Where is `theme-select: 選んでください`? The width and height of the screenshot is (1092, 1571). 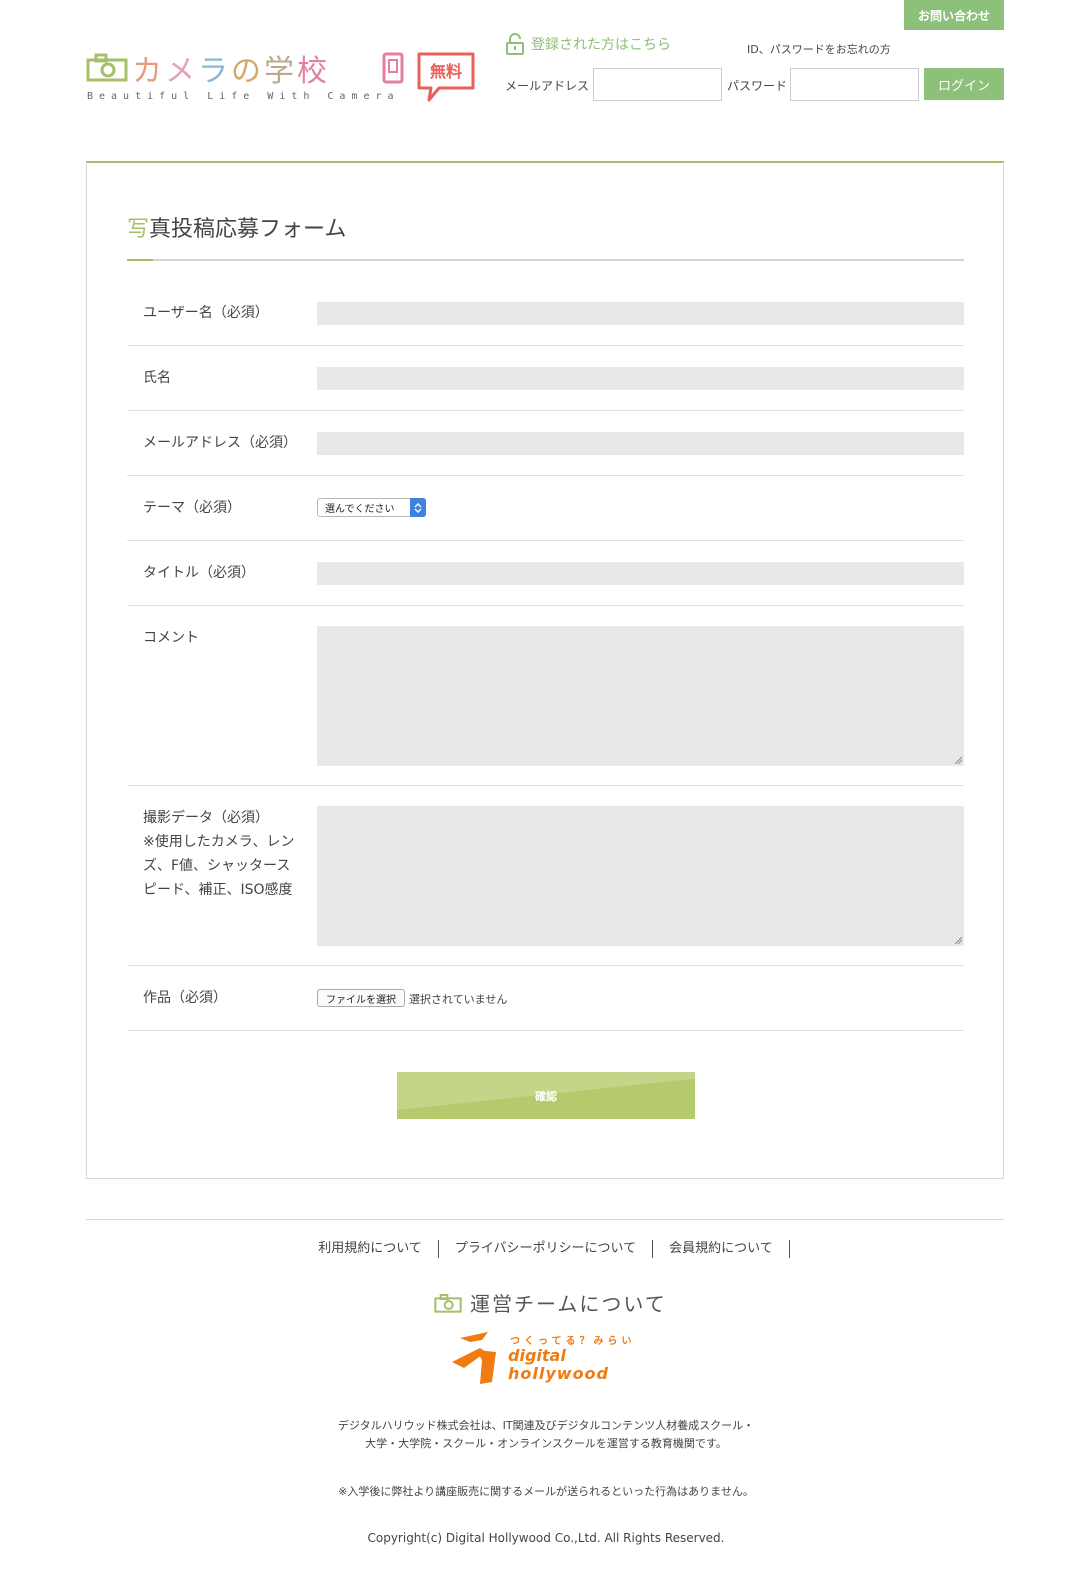 theme-select: 選んでください is located at coordinates (371, 507).